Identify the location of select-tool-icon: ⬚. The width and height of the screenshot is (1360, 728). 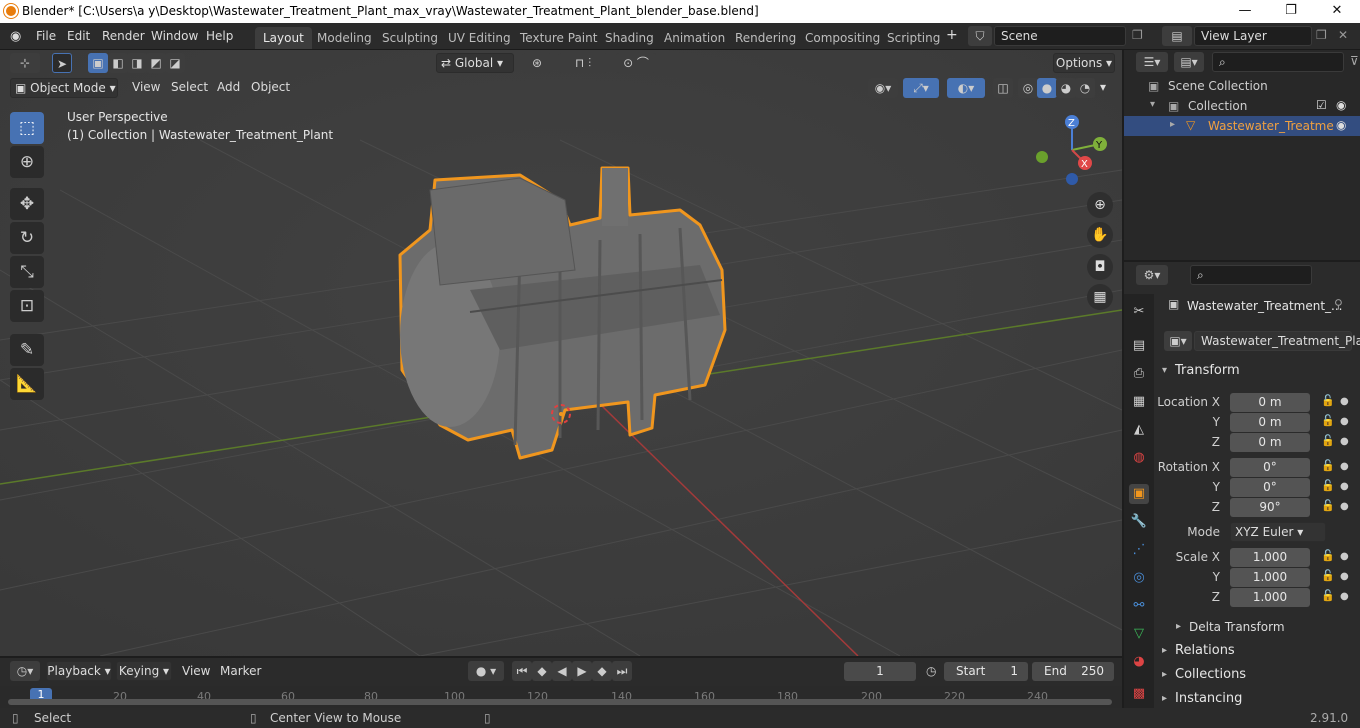
(27, 128).